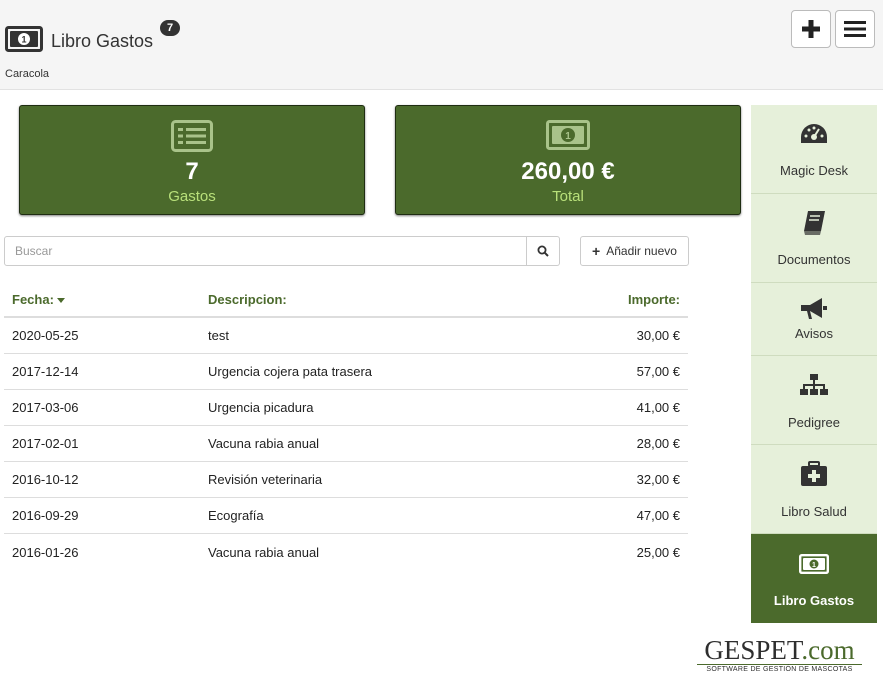 Image resolution: width=883 pixels, height=680 pixels. Describe the element at coordinates (814, 223) in the screenshot. I see `book-icon` at that location.